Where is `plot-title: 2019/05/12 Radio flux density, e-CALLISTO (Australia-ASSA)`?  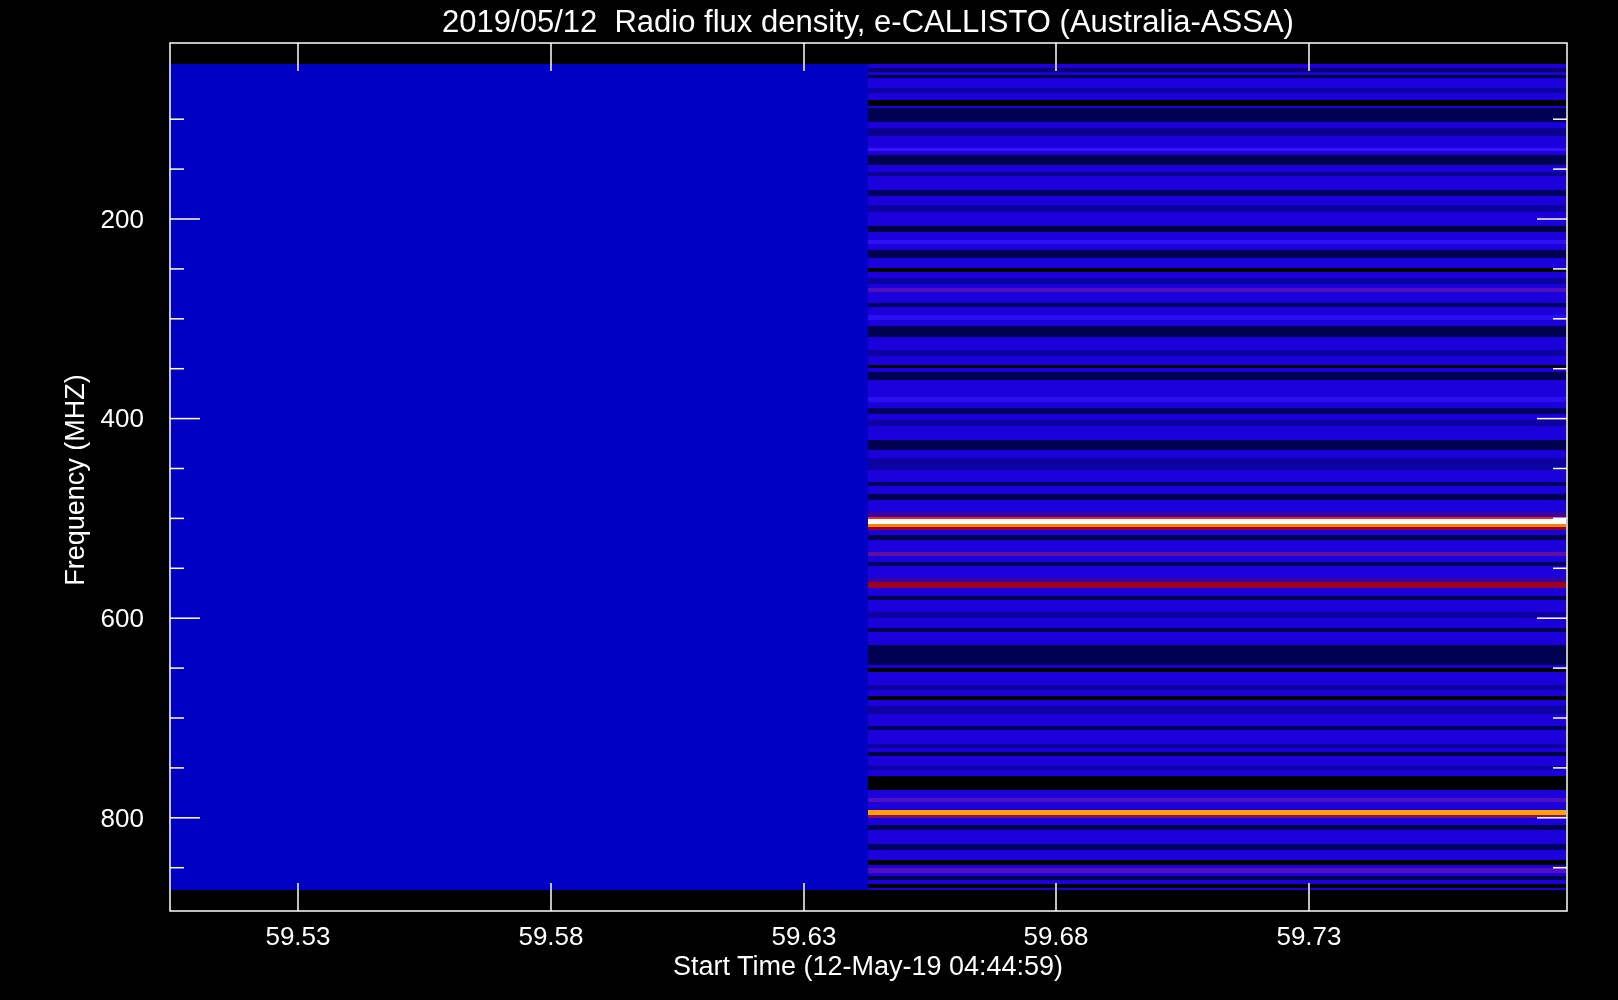 plot-title: 2019/05/12 Radio flux density, e-CALLISTO (Australia-ASSA) is located at coordinates (868, 21).